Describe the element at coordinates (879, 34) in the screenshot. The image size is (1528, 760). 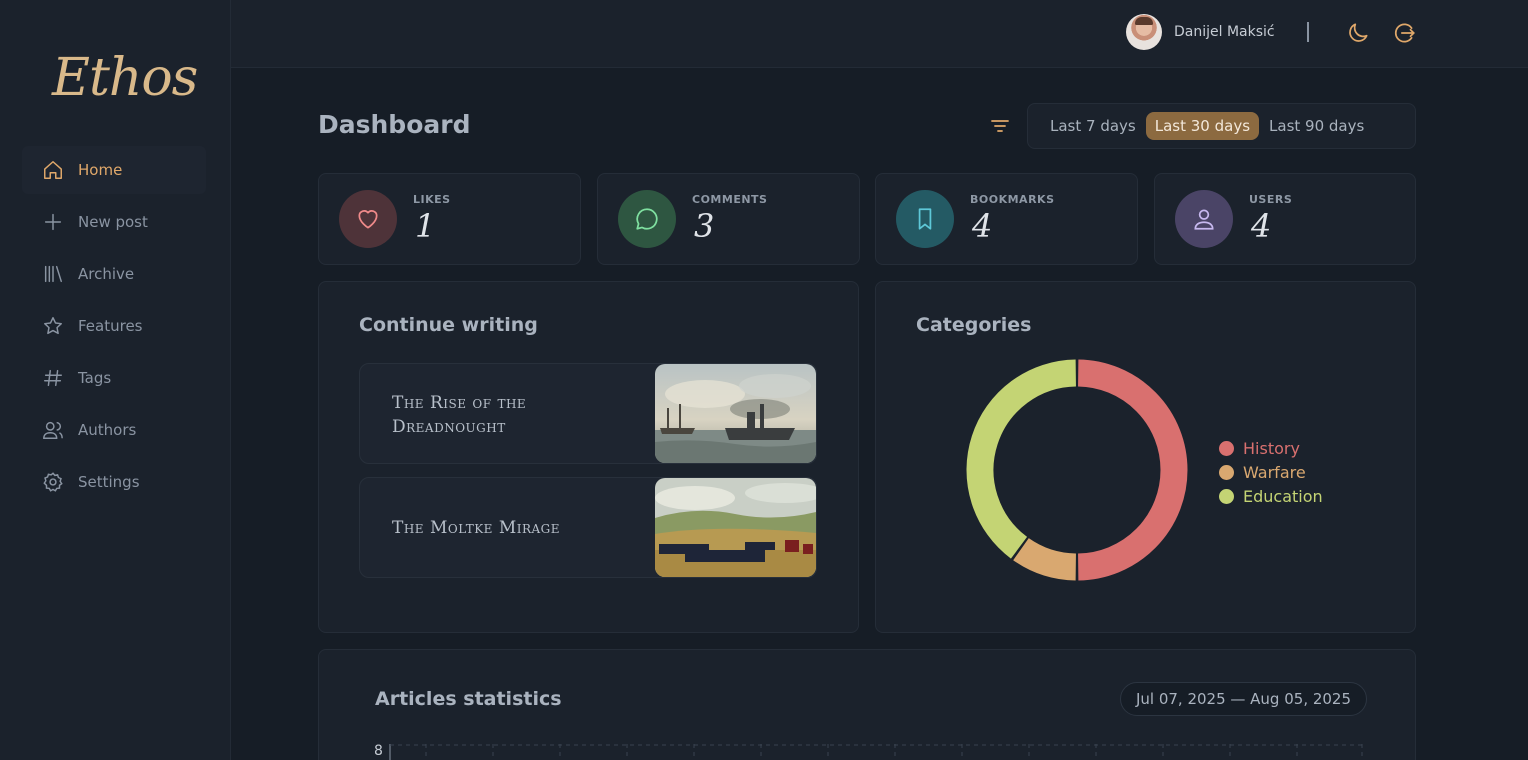
I see `topbar: Danijel Maksić` at that location.